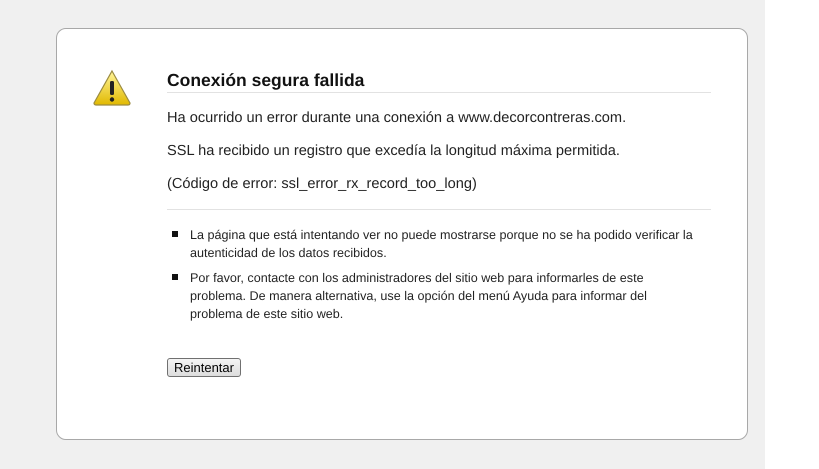  Describe the element at coordinates (322, 184) in the screenshot. I see `error-message: (Código de error: ssl_error_rx_record_too_long)` at that location.